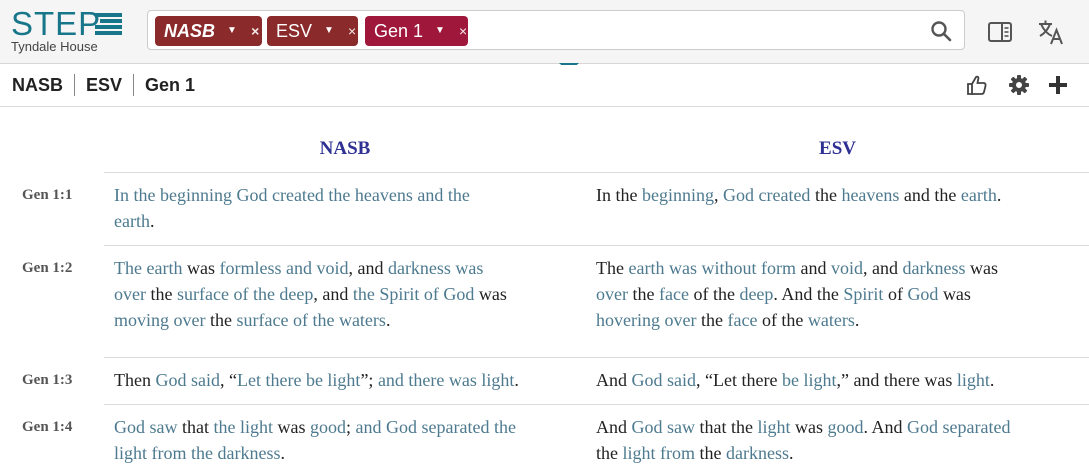  I want to click on linked-word: and there was light, so click(446, 380).